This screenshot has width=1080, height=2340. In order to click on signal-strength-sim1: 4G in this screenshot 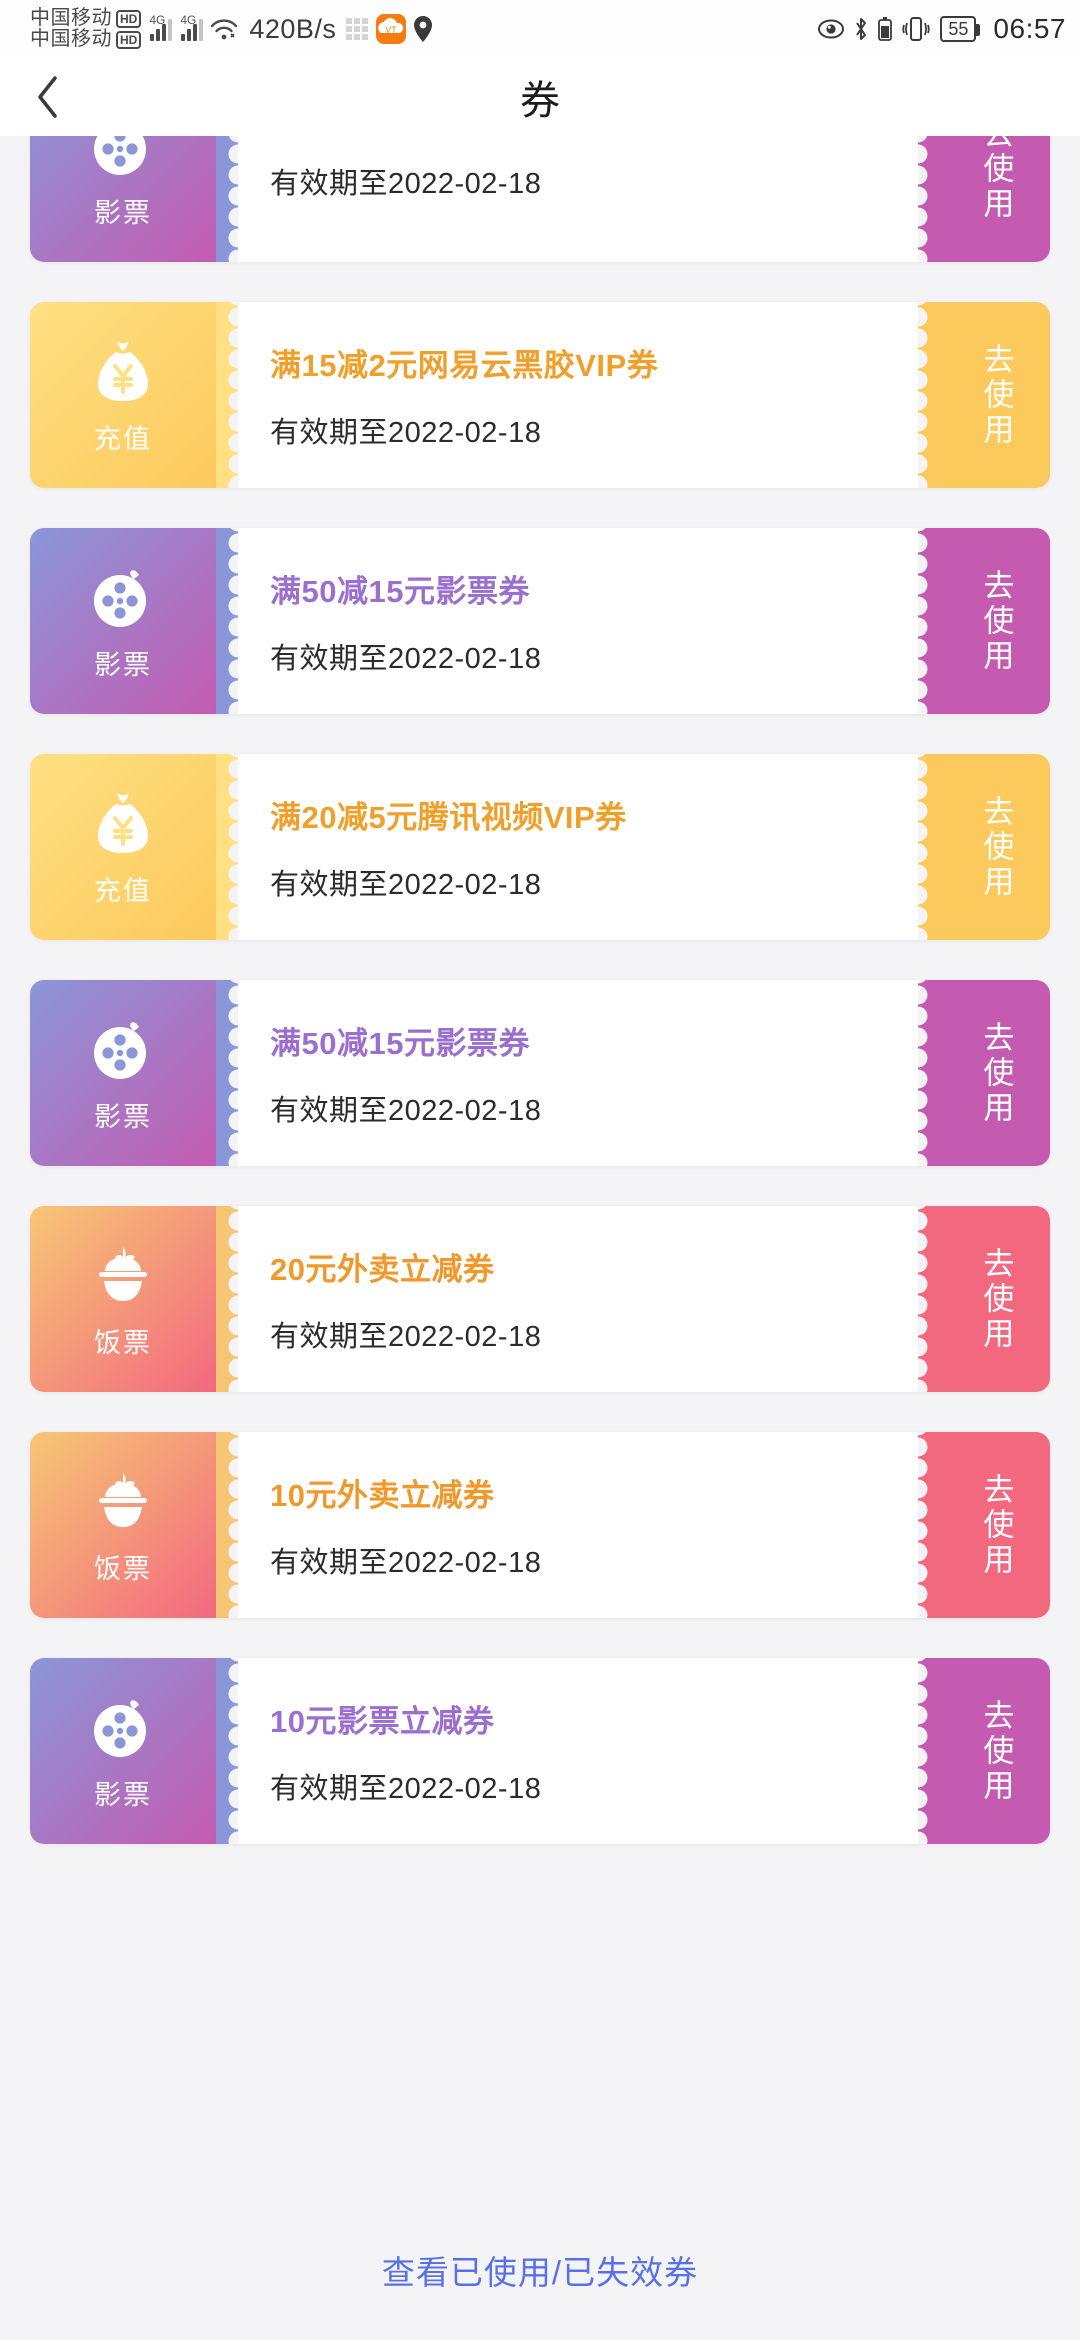, I will do `click(161, 27)`.